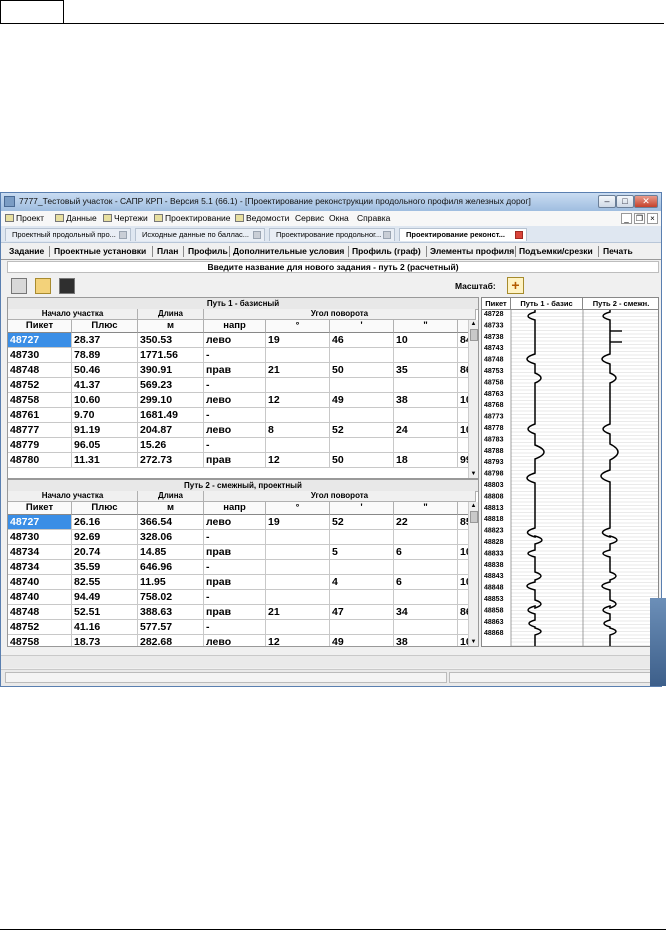 The image size is (666, 931). I want to click on col-degrees-header: °, so click(298, 326).